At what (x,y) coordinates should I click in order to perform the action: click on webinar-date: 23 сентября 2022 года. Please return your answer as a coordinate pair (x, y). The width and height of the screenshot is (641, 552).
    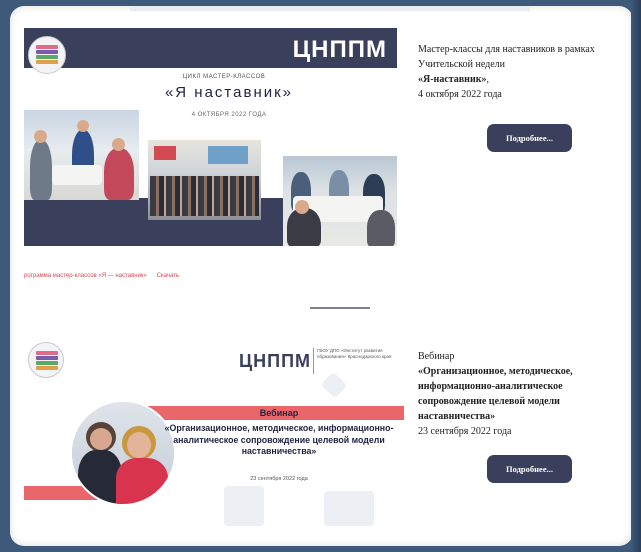
    Looking at the image, I should click on (279, 479).